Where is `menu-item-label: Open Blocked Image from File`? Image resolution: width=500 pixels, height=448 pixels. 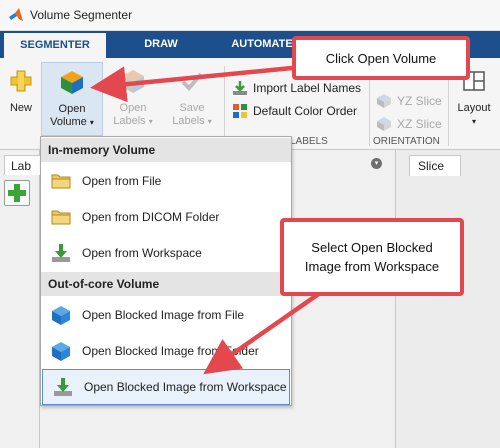 menu-item-label: Open Blocked Image from File is located at coordinates (163, 315).